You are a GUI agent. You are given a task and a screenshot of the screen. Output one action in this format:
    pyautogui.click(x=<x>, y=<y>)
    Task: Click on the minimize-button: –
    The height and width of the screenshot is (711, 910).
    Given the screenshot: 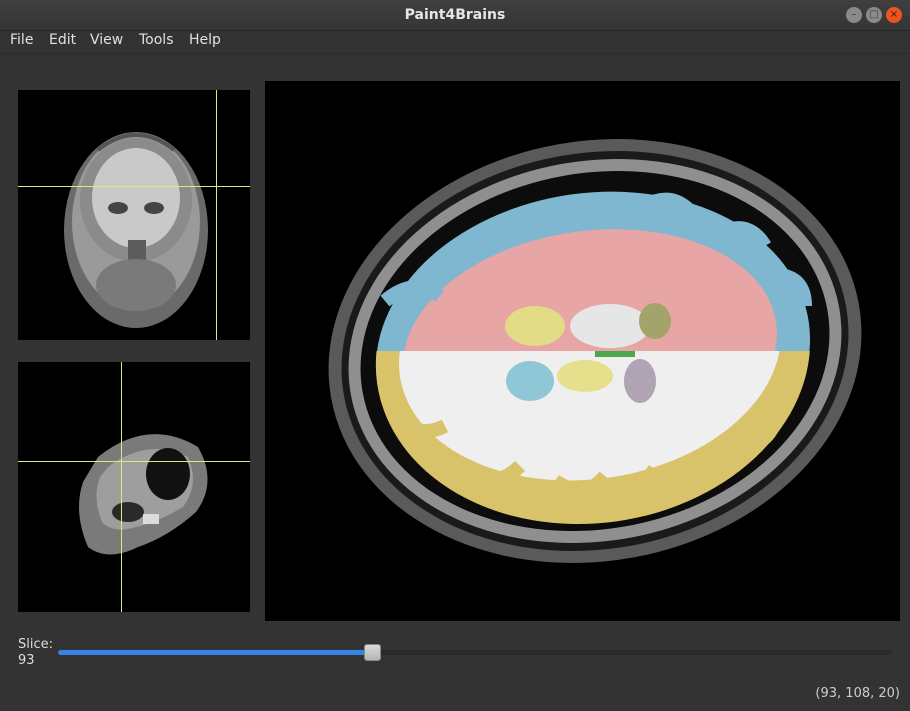 What is the action you would take?
    pyautogui.click(x=854, y=15)
    